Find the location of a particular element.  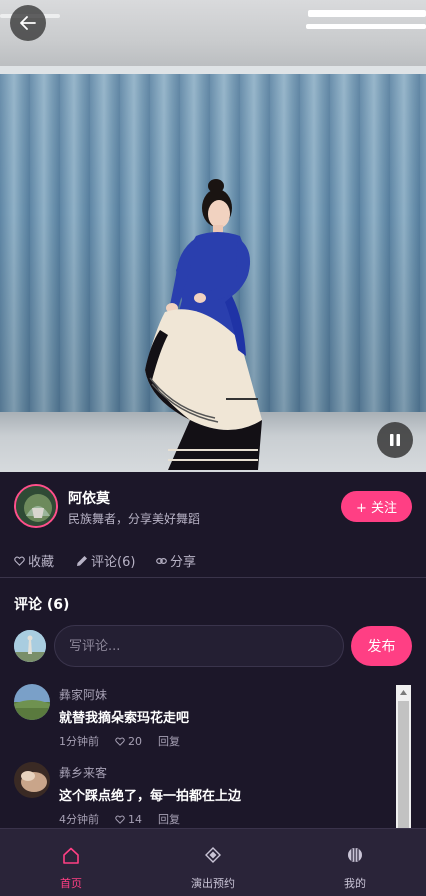

share-label: 分享 is located at coordinates (183, 562).